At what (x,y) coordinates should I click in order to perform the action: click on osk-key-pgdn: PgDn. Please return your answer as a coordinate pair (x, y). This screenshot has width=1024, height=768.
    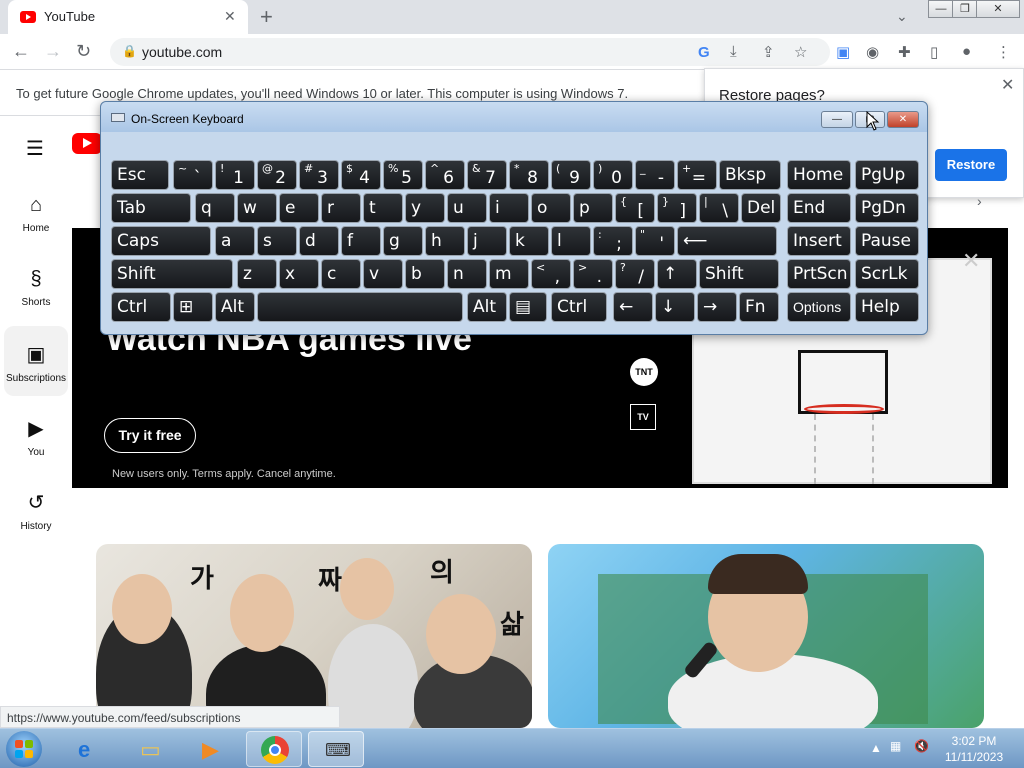
    Looking at the image, I should click on (887, 208).